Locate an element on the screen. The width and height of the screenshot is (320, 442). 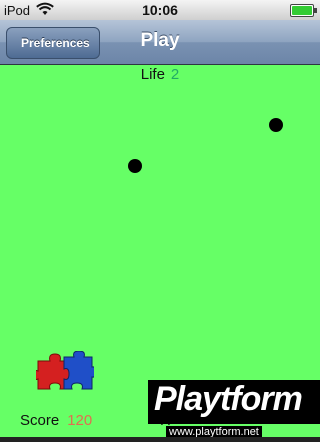
status-bar: iPod 10:06 is located at coordinates (160, 10).